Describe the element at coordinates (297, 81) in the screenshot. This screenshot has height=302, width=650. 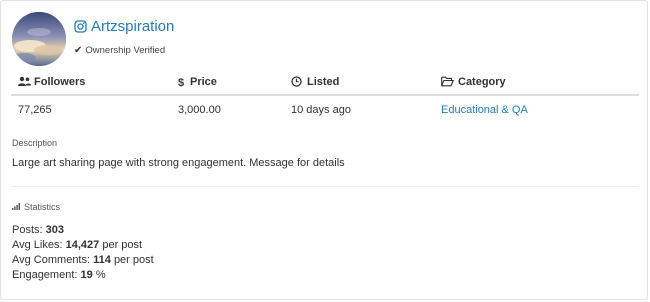
I see `clock-icon` at that location.